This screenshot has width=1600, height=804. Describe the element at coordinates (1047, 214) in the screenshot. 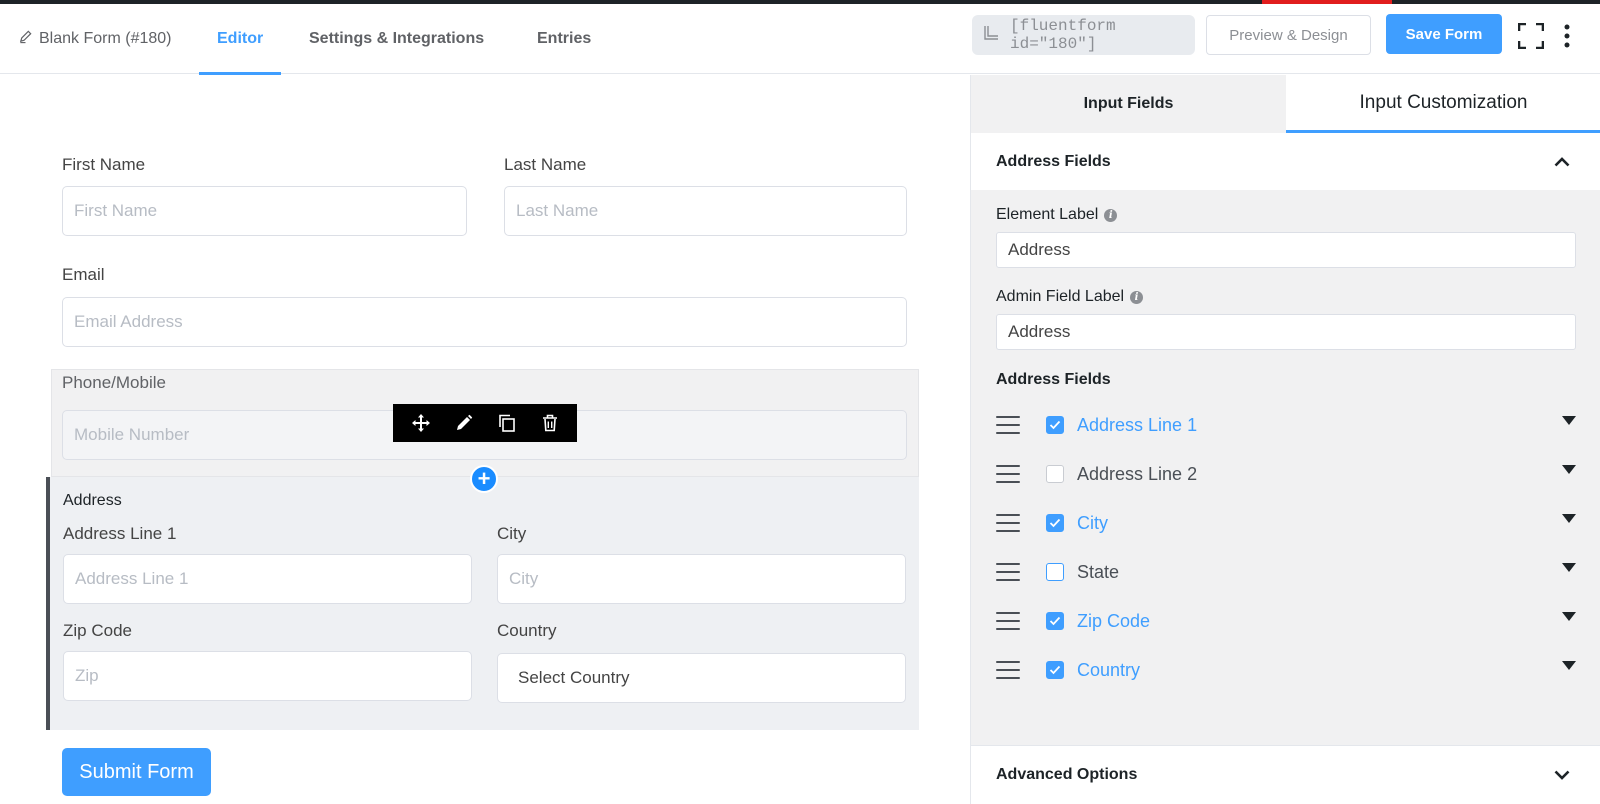

I see `element-label-text: Element Label` at that location.